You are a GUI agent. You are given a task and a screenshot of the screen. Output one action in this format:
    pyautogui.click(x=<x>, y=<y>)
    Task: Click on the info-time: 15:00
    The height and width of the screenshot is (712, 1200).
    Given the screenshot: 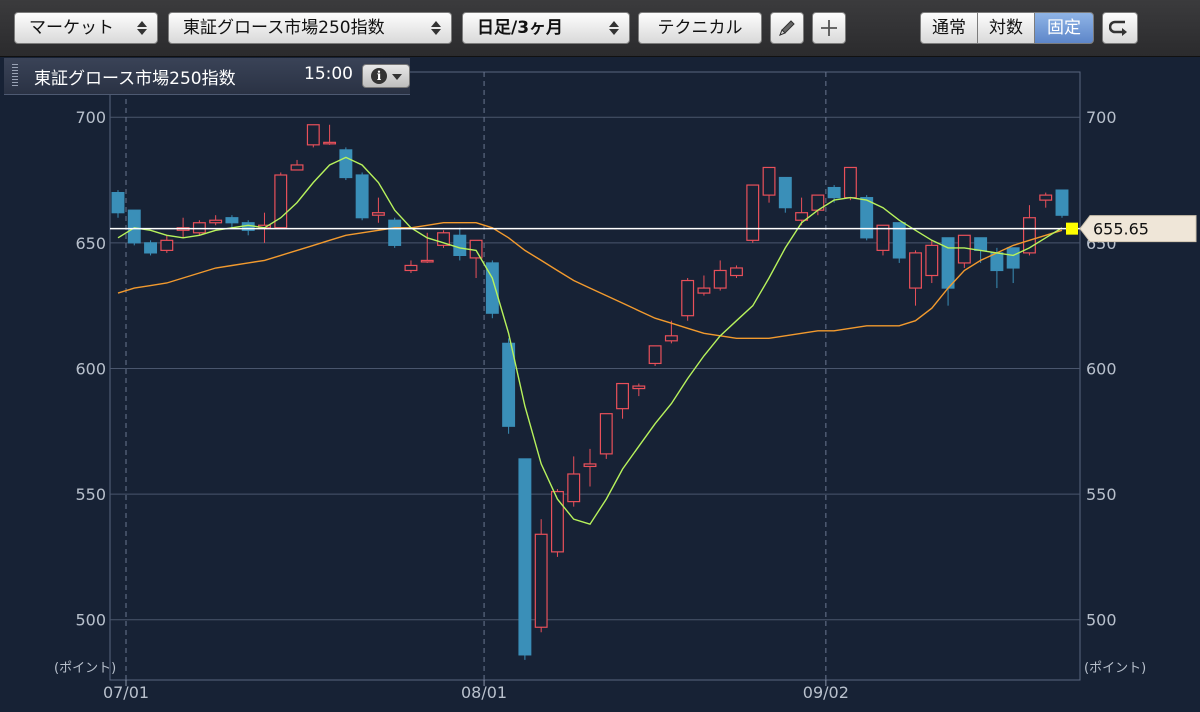 What is the action you would take?
    pyautogui.click(x=328, y=74)
    